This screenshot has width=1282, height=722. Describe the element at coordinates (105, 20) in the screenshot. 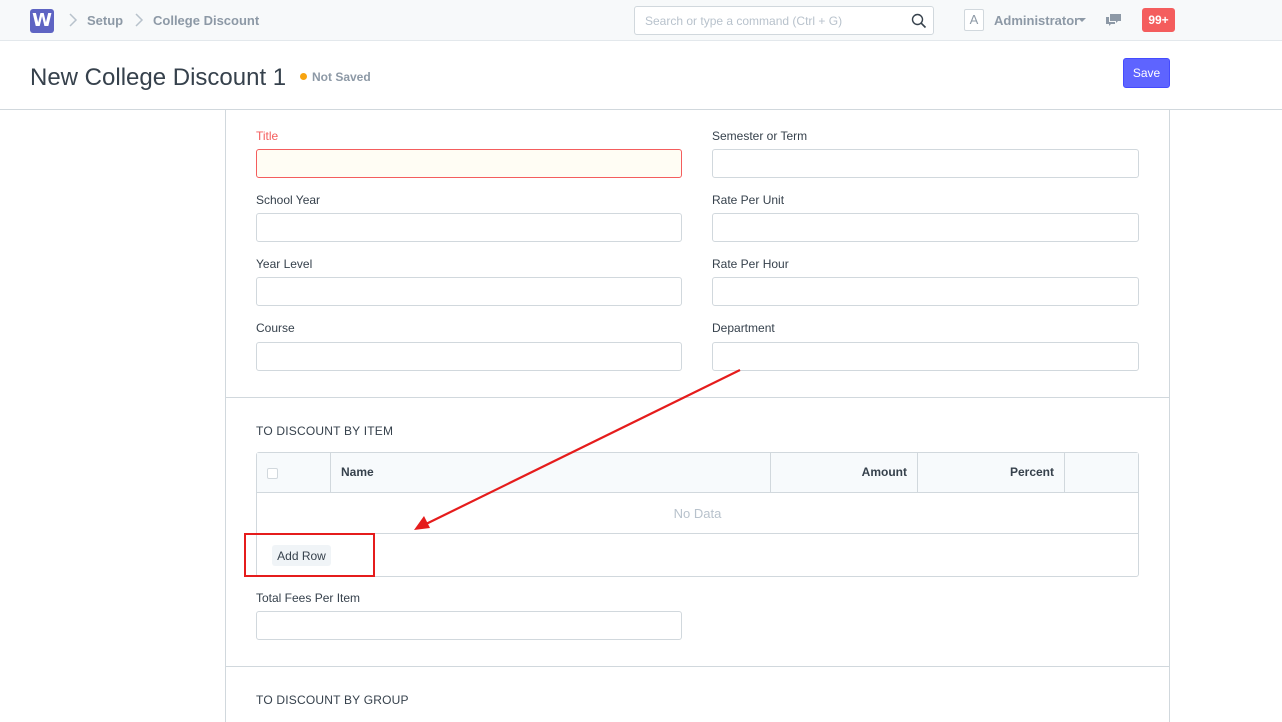

I see `breadcrumb-setup: Setup` at that location.